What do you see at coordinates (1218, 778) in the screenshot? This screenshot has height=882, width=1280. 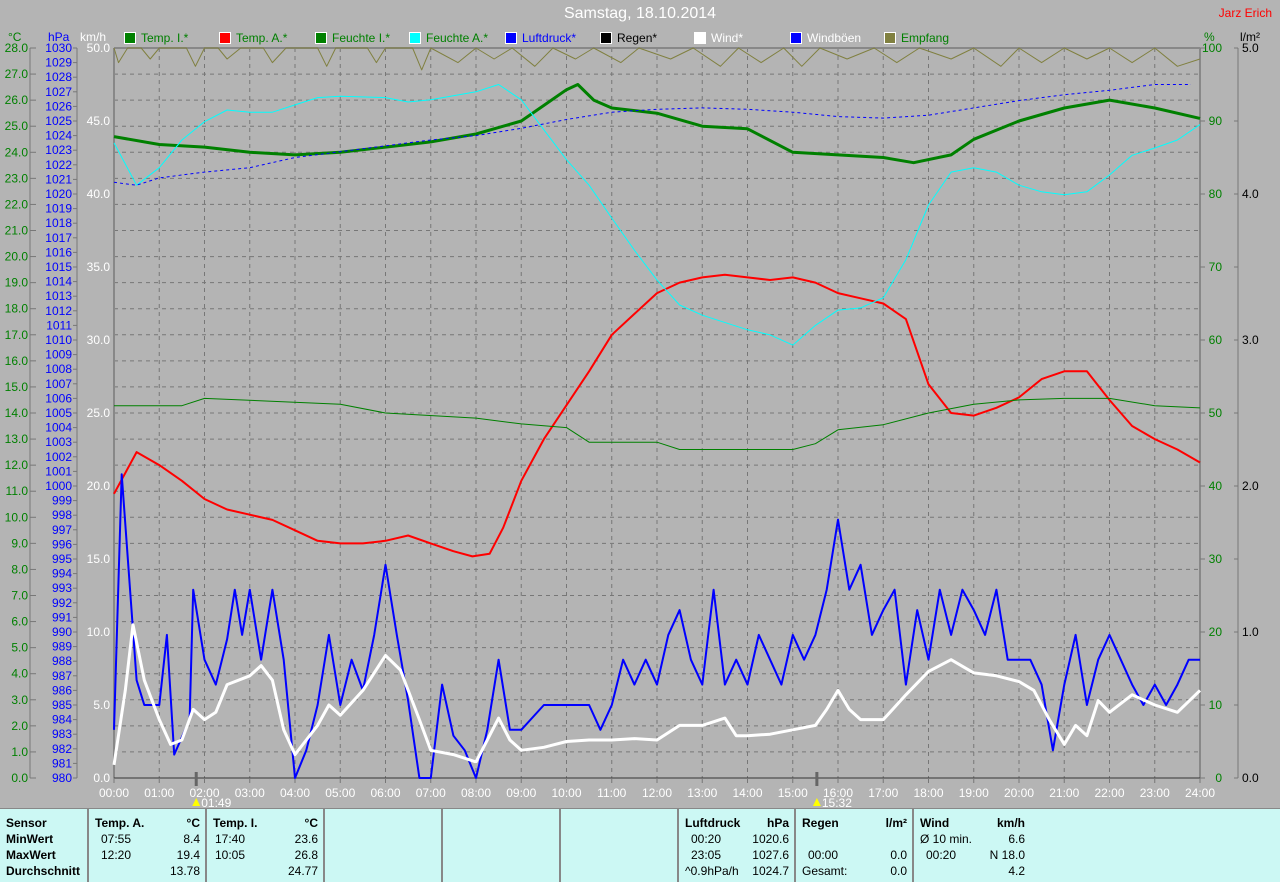 I see `percent-tick-label: 0` at bounding box center [1218, 778].